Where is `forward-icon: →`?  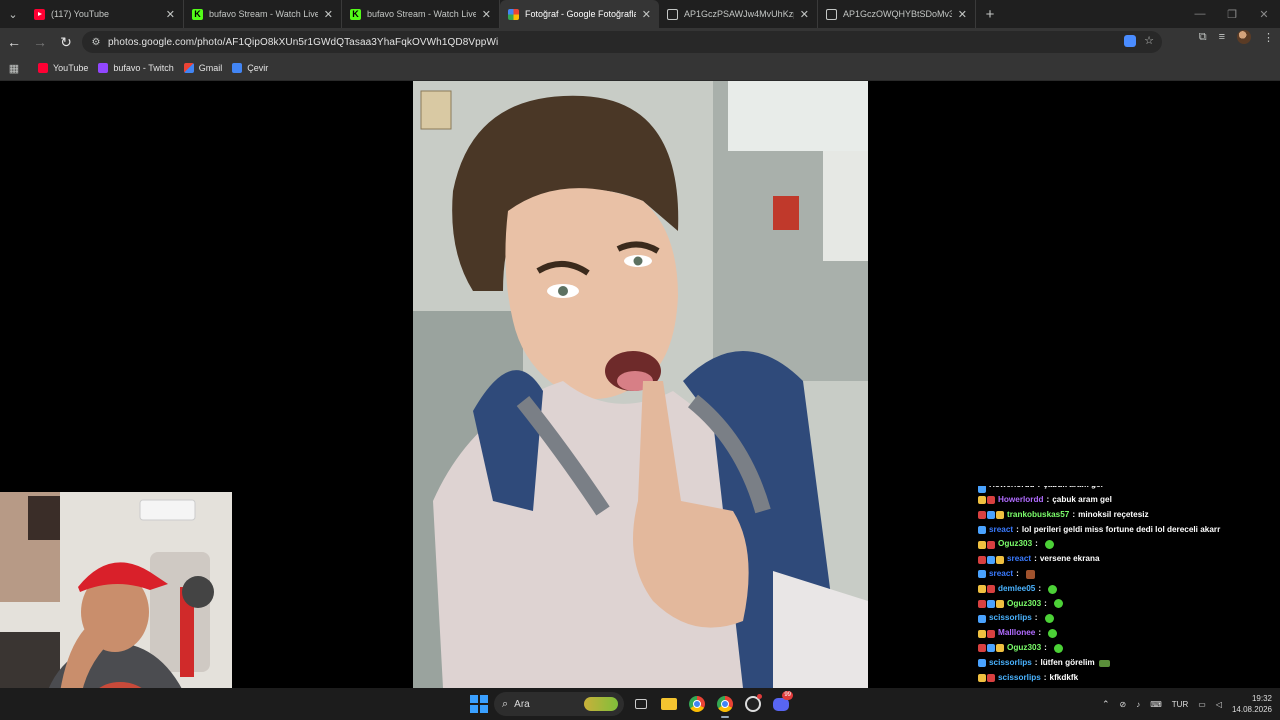 forward-icon: → is located at coordinates (40, 42).